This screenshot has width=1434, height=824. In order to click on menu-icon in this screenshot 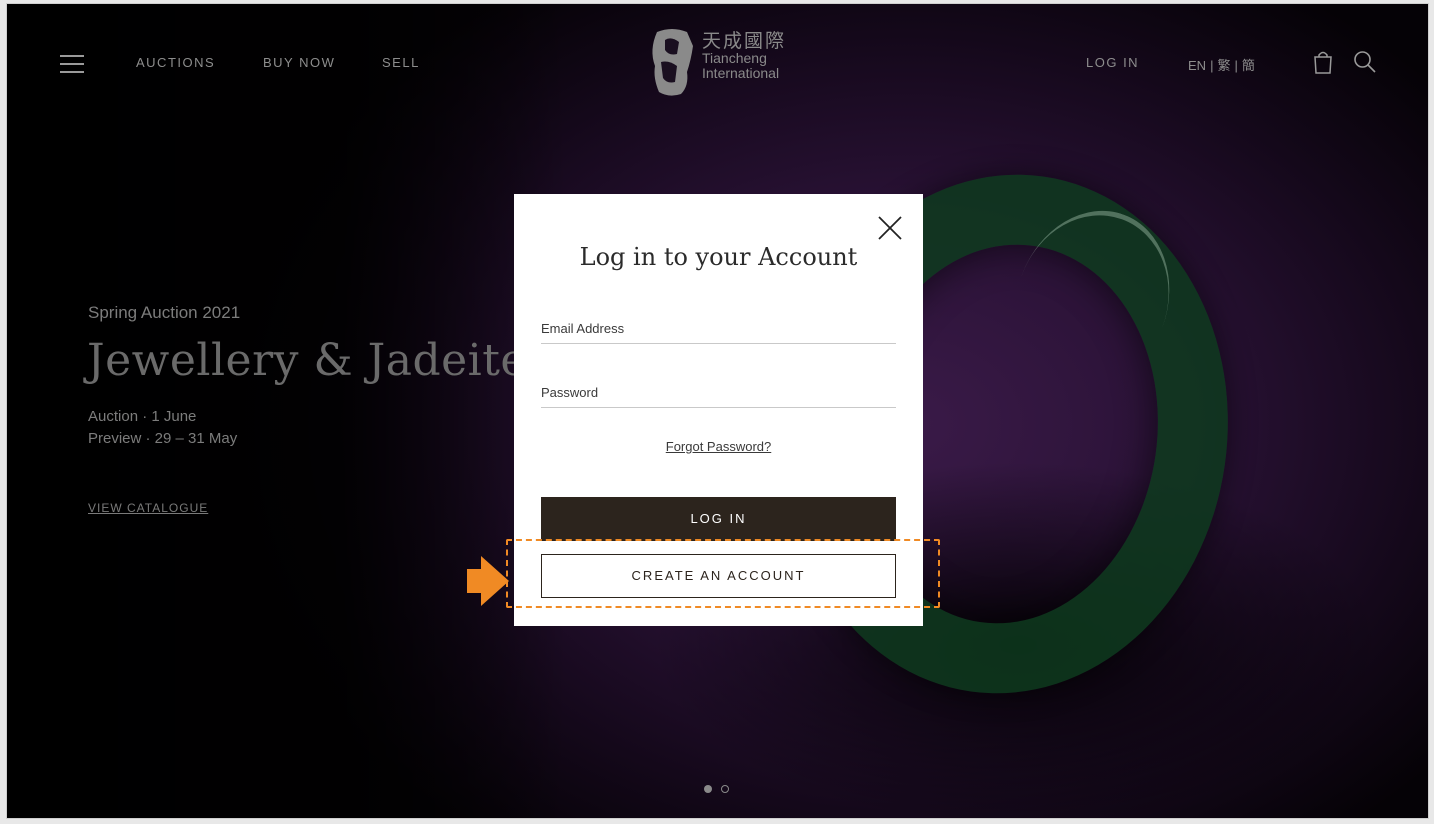, I will do `click(72, 64)`.